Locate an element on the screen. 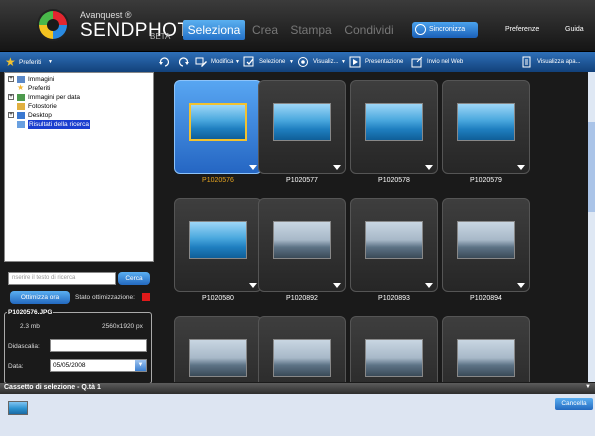  edit-icon is located at coordinates (201, 62).